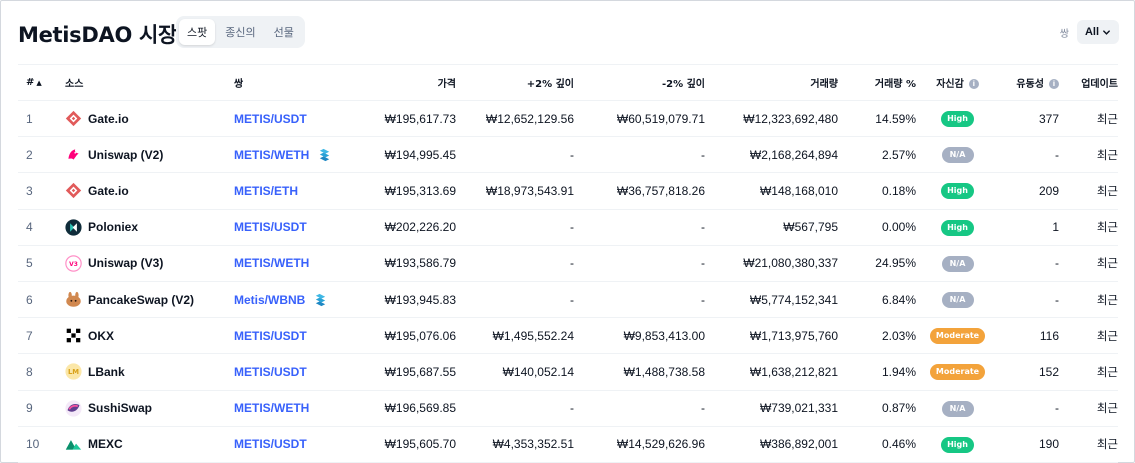 The width and height of the screenshot is (1135, 463). I want to click on pair-cell: METIS/USDT, so click(292, 227).